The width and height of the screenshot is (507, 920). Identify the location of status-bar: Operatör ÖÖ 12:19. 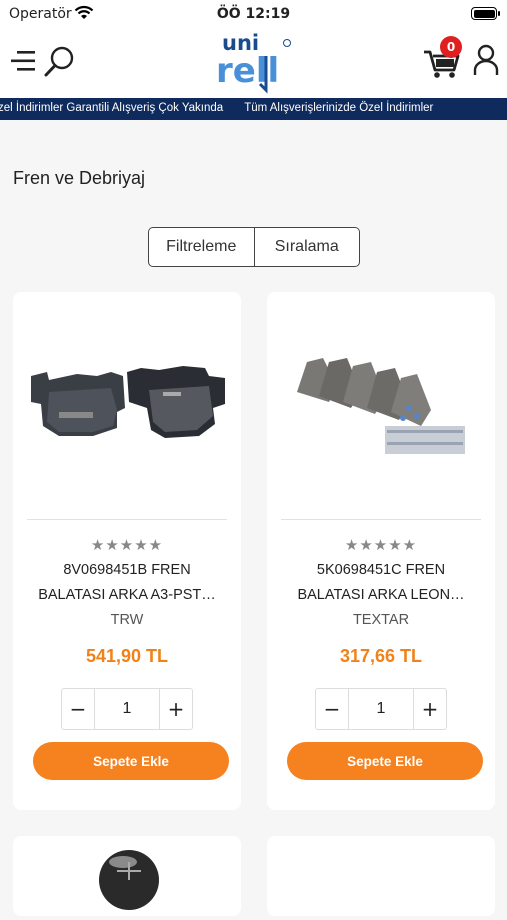
(253, 14).